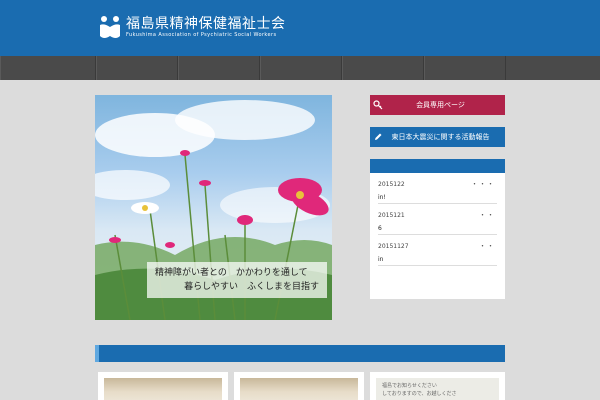 The width and height of the screenshot is (600, 400). Describe the element at coordinates (437, 389) in the screenshot. I see `card-image: 福島でお知らせください しておりますので、お越しくださ` at that location.